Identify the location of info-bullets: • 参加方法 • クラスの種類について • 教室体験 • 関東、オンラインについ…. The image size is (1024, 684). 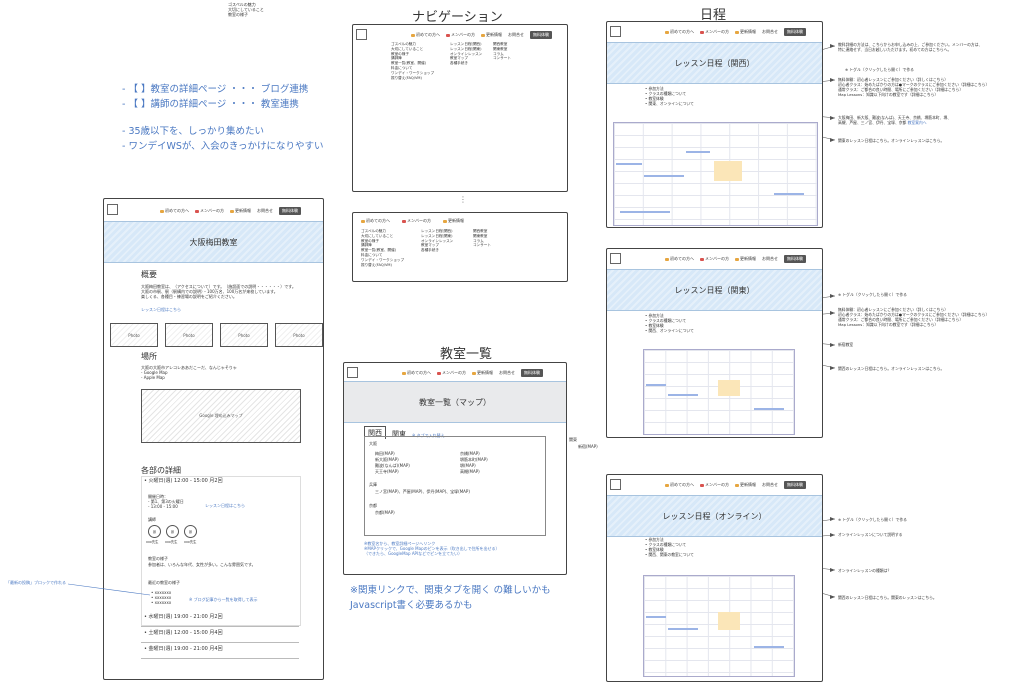
(669, 96).